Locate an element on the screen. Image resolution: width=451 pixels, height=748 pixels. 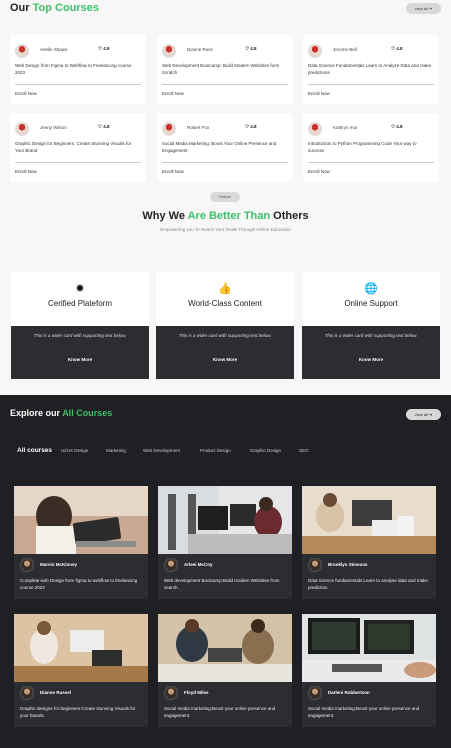
explore-title: Explore our All Courses is located at coordinates (61, 413).